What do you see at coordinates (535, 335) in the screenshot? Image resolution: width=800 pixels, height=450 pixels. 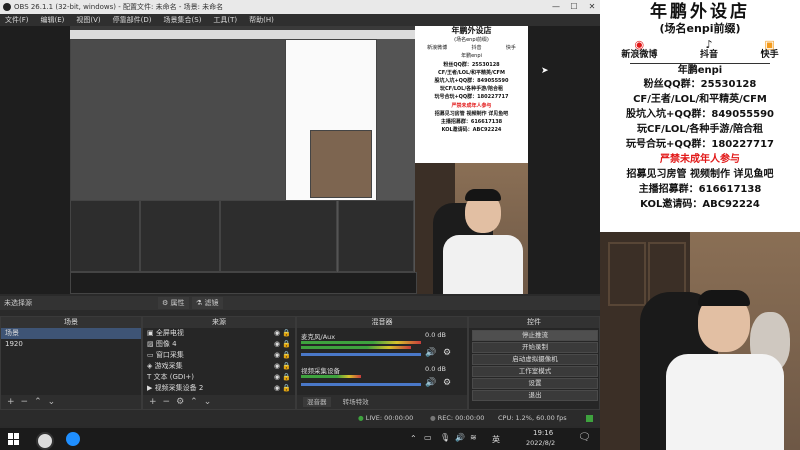 I see `stop-streaming-button: 停止推流` at bounding box center [535, 335].